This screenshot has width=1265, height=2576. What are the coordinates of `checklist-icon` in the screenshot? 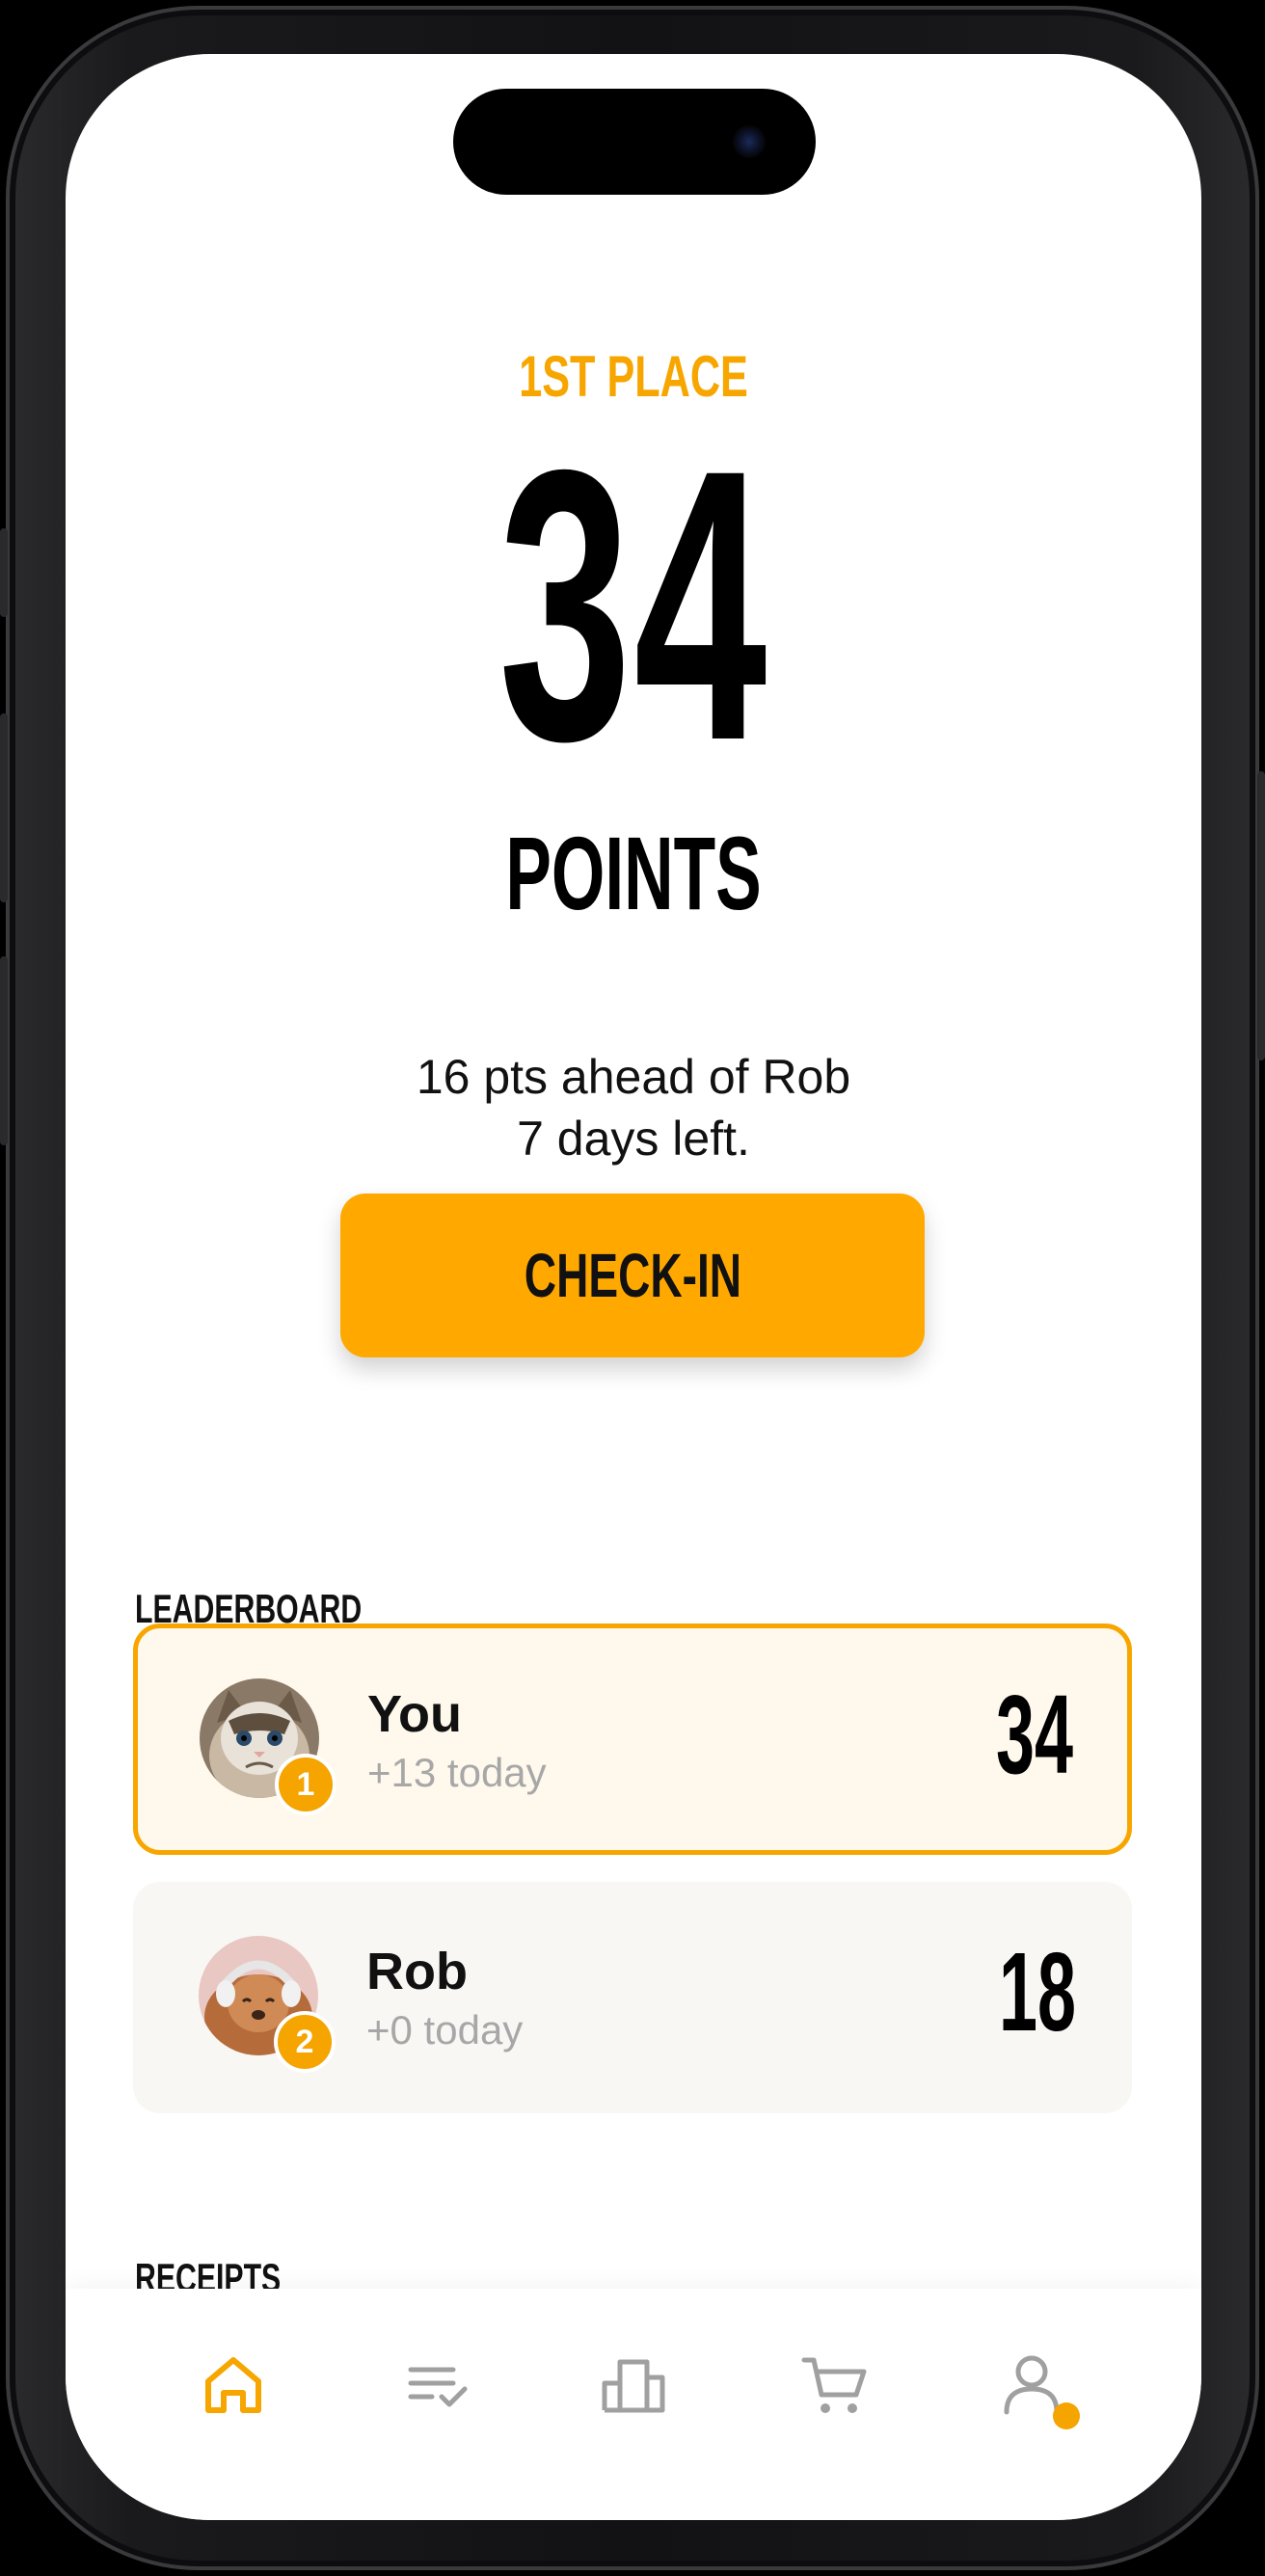 It's located at (438, 2387).